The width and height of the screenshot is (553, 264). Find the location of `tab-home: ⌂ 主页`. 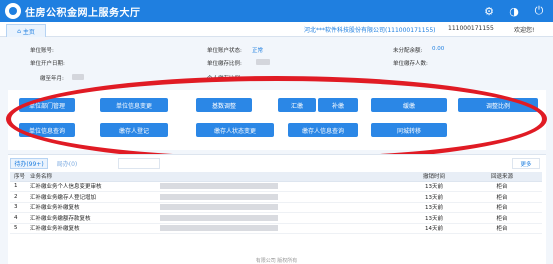

tab-home: ⌂ 主页 is located at coordinates (26, 30).